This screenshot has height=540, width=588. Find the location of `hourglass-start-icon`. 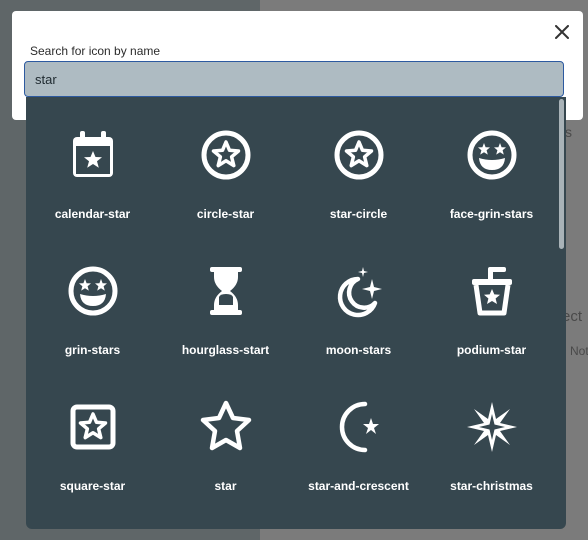

hourglass-start-icon is located at coordinates (225, 291).